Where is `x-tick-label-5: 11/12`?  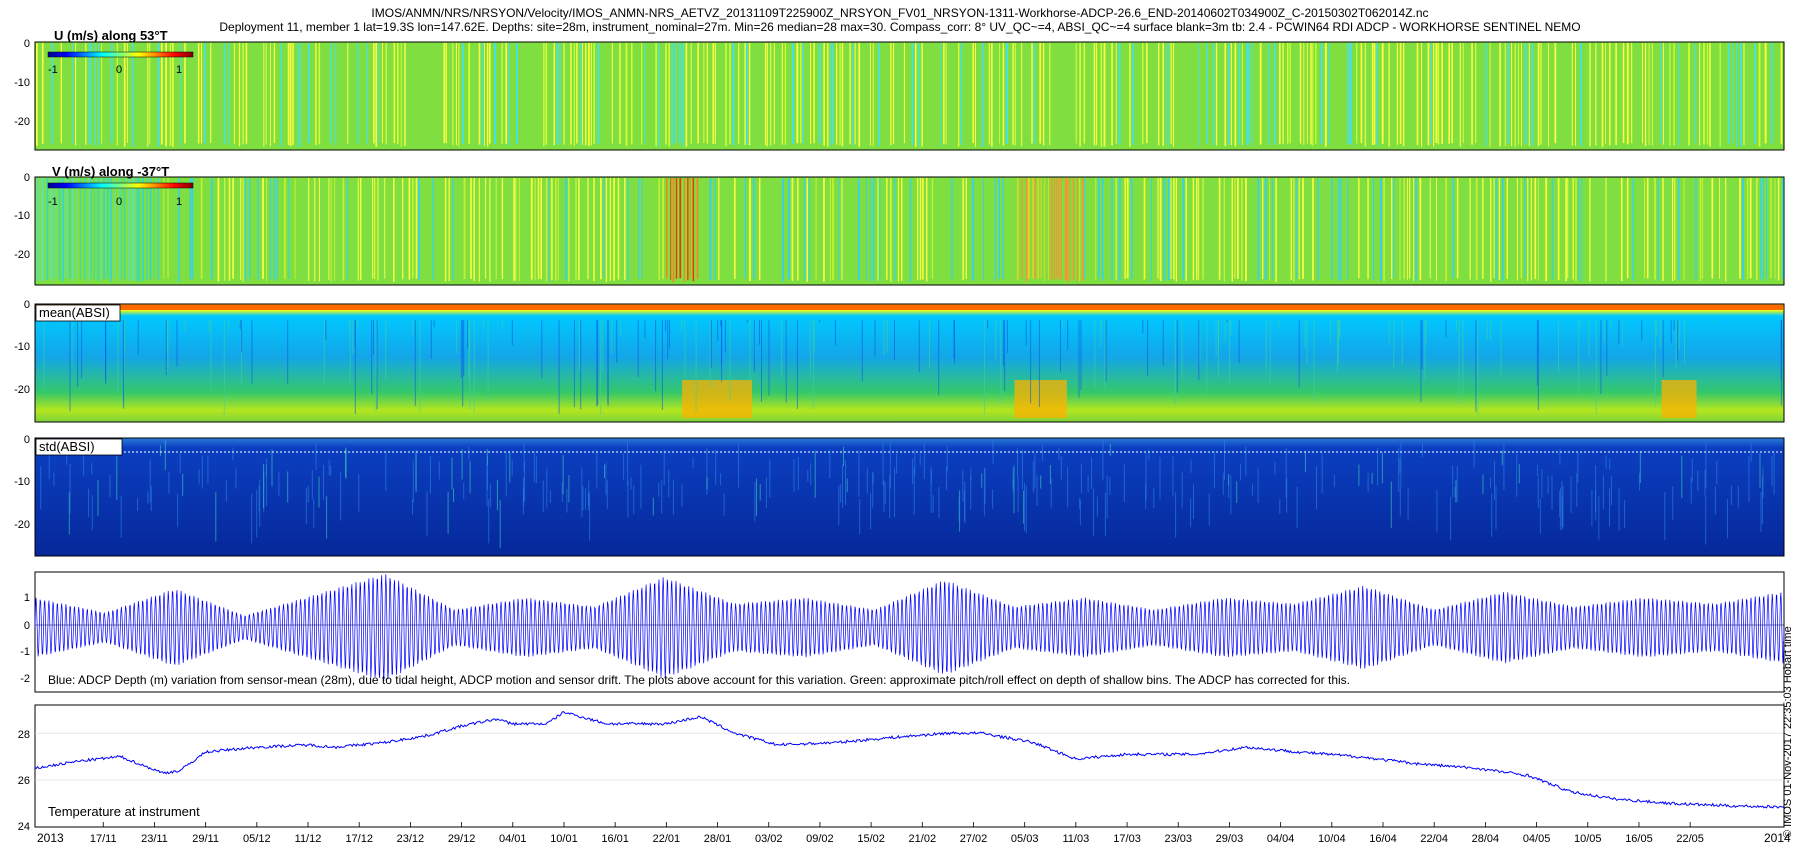 x-tick-label-5: 11/12 is located at coordinates (308, 839).